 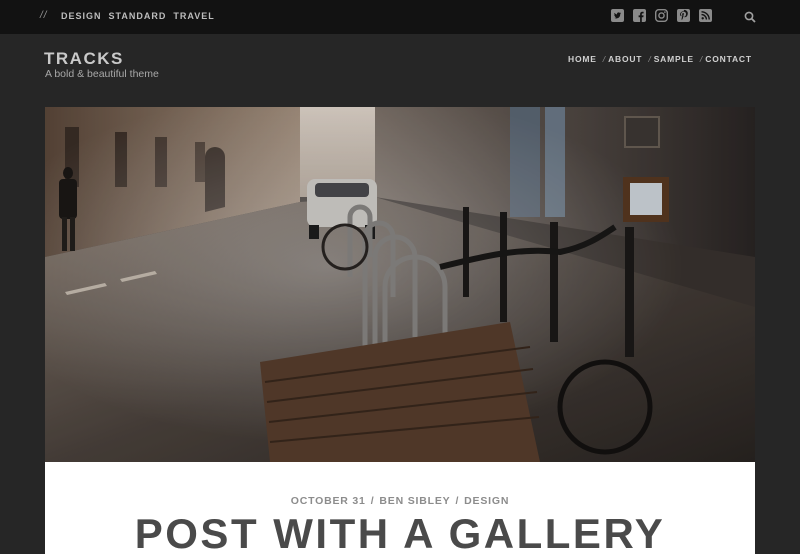 I want to click on post-meta: OCTOBER 31 / BEN SIBLEY / DESIGN, so click(x=400, y=501).